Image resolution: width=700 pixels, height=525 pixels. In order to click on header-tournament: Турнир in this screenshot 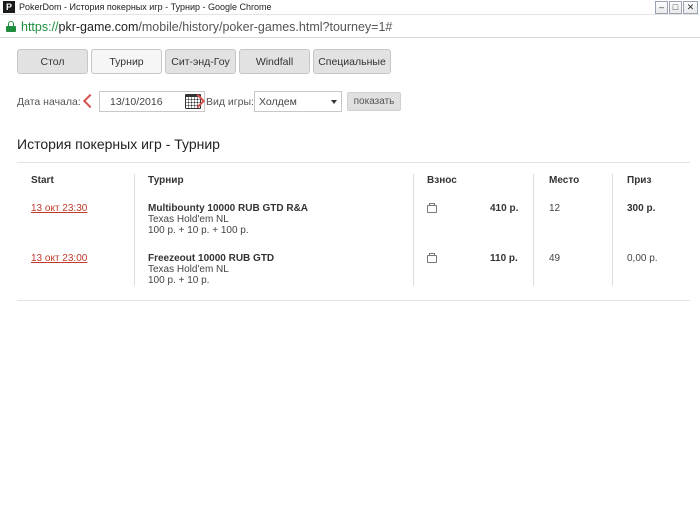, I will do `click(166, 180)`.